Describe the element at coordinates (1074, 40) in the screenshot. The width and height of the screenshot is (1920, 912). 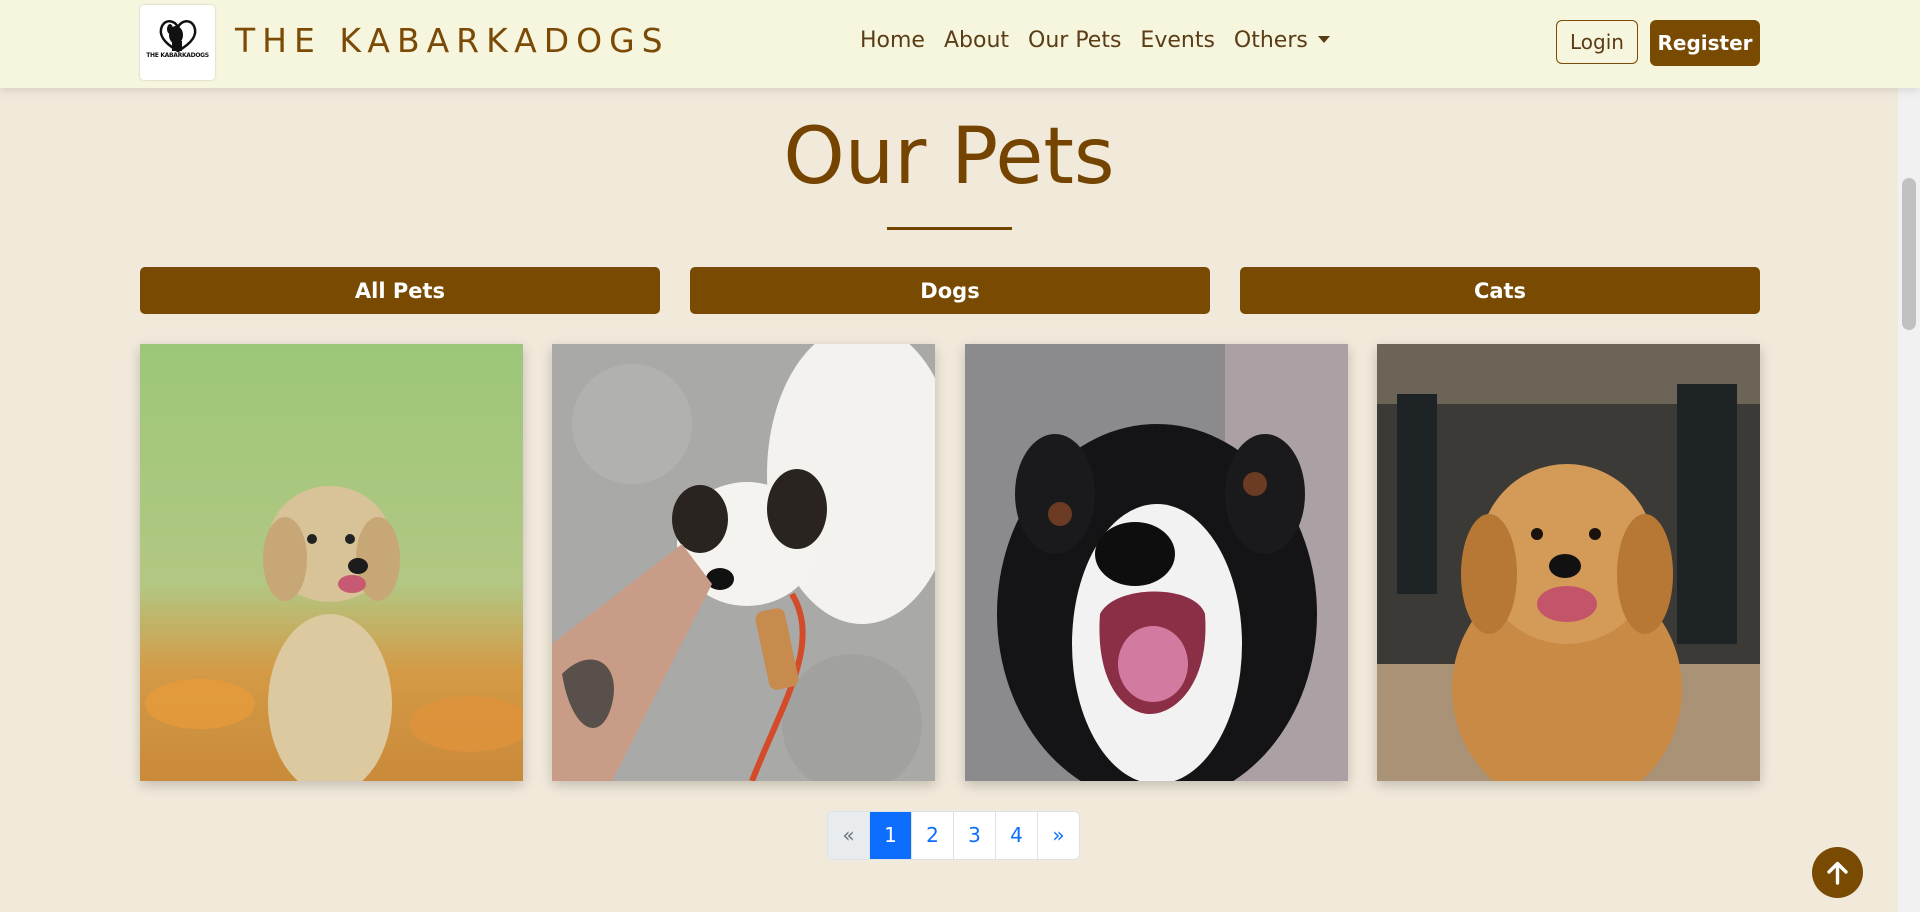
I see `nav-our-pets: Our Pets` at that location.